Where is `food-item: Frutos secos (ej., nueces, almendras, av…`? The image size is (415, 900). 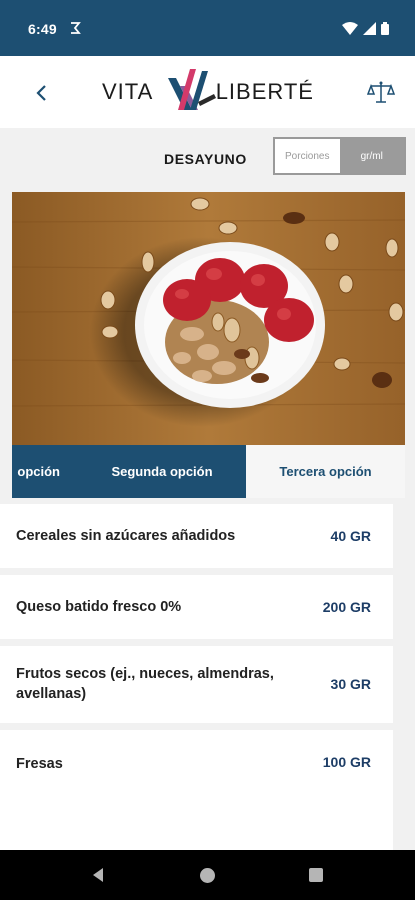 food-item: Frutos secos (ej., nueces, almendras, av… is located at coordinates (196, 684).